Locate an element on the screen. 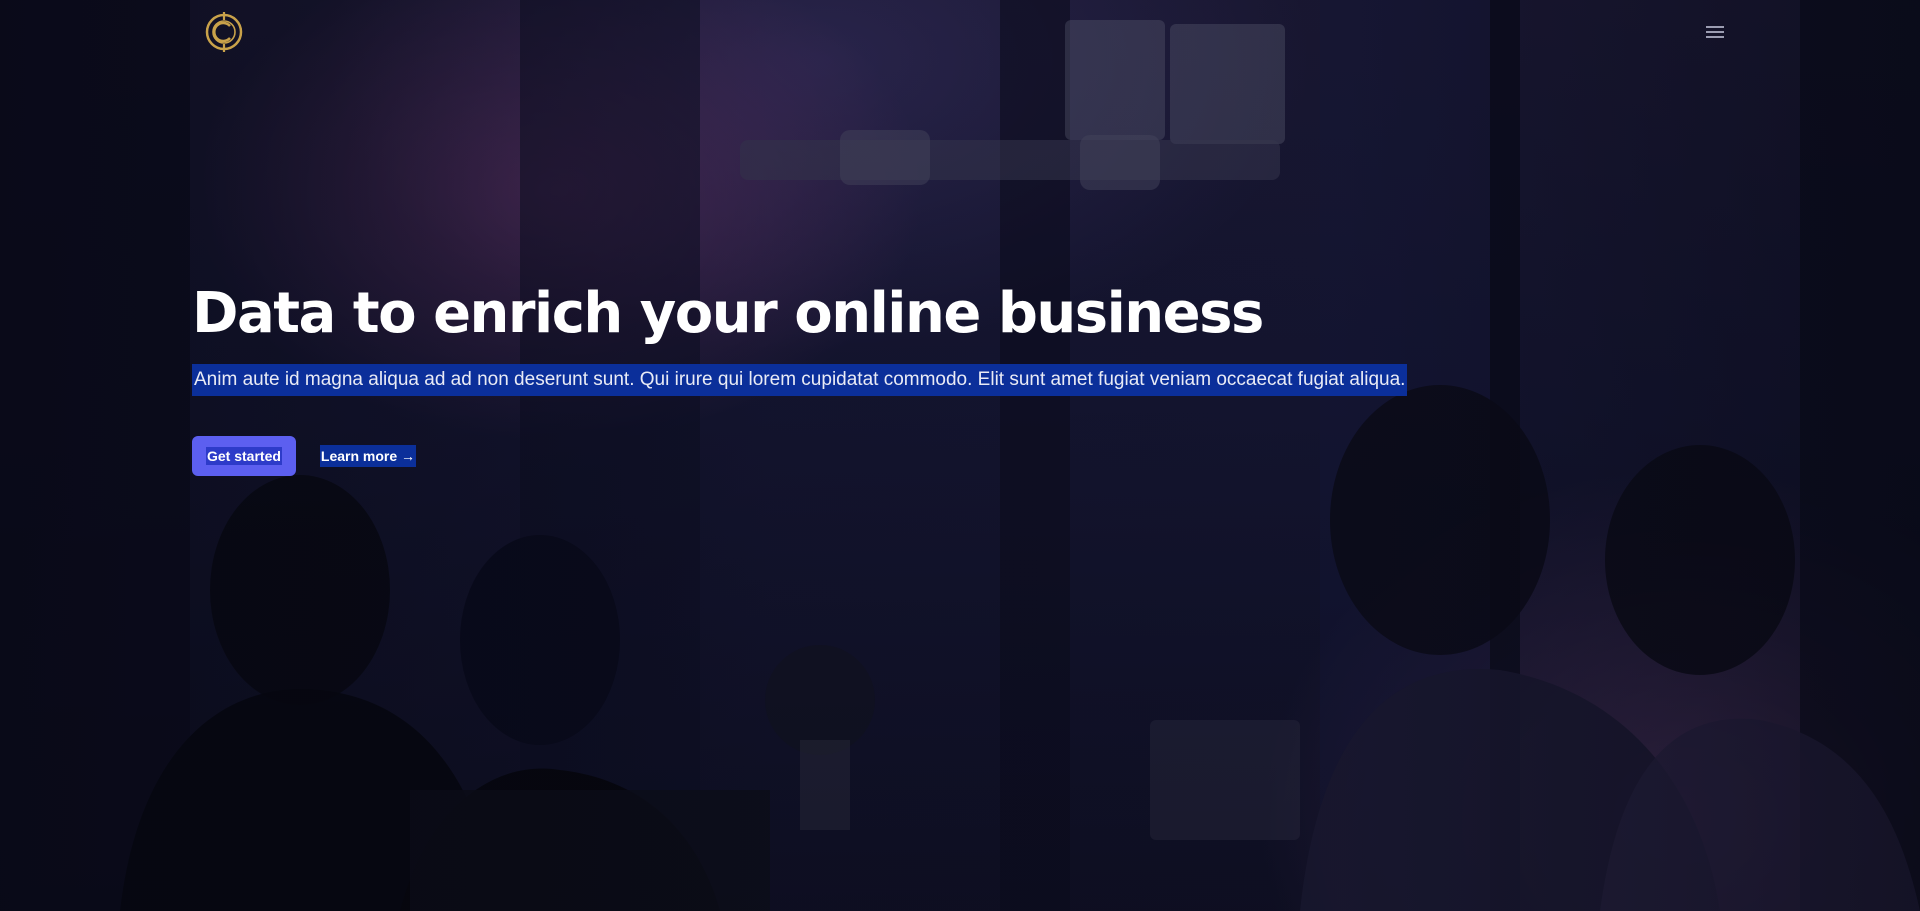 Image resolution: width=1920 pixels, height=911 pixels. brand-logo-icon is located at coordinates (224, 32).